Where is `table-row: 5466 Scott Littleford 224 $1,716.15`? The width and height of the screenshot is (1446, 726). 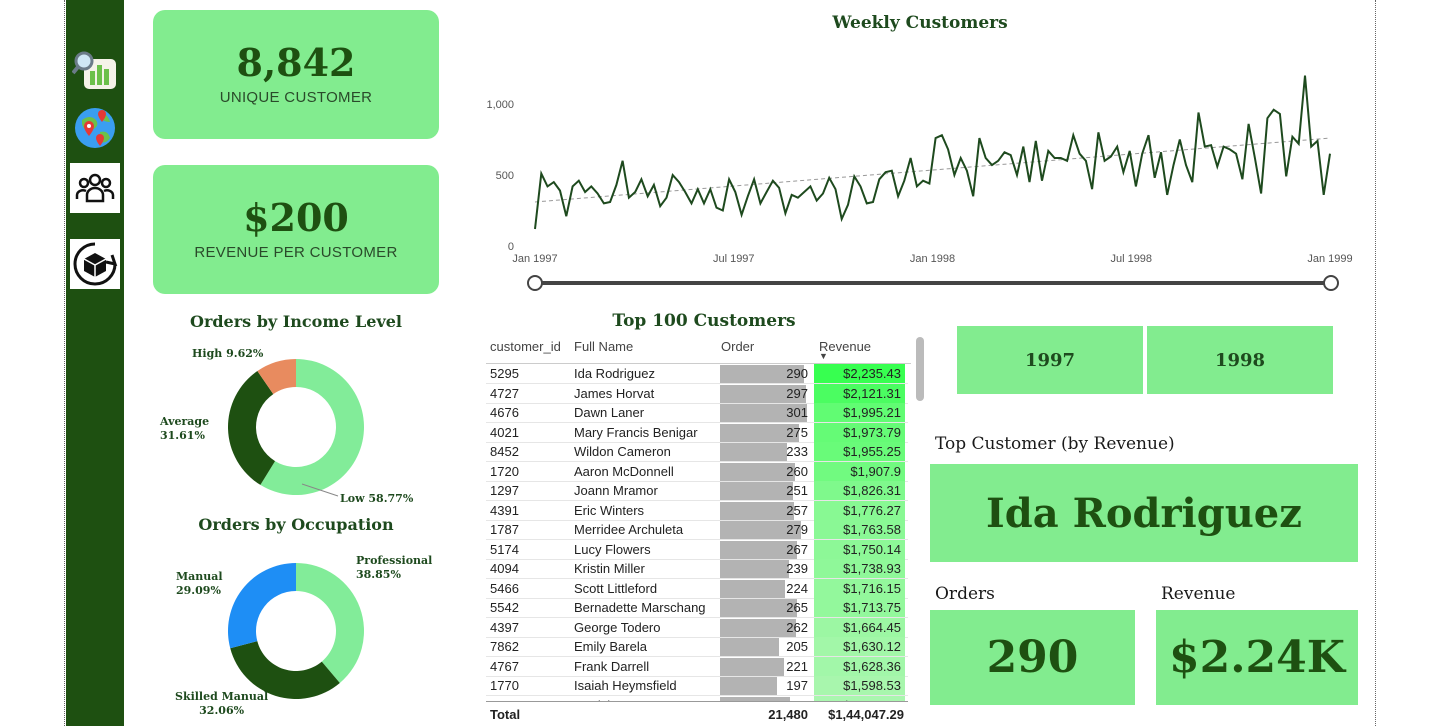 table-row: 5466 Scott Littleford 224 $1,716.15 is located at coordinates (697, 588).